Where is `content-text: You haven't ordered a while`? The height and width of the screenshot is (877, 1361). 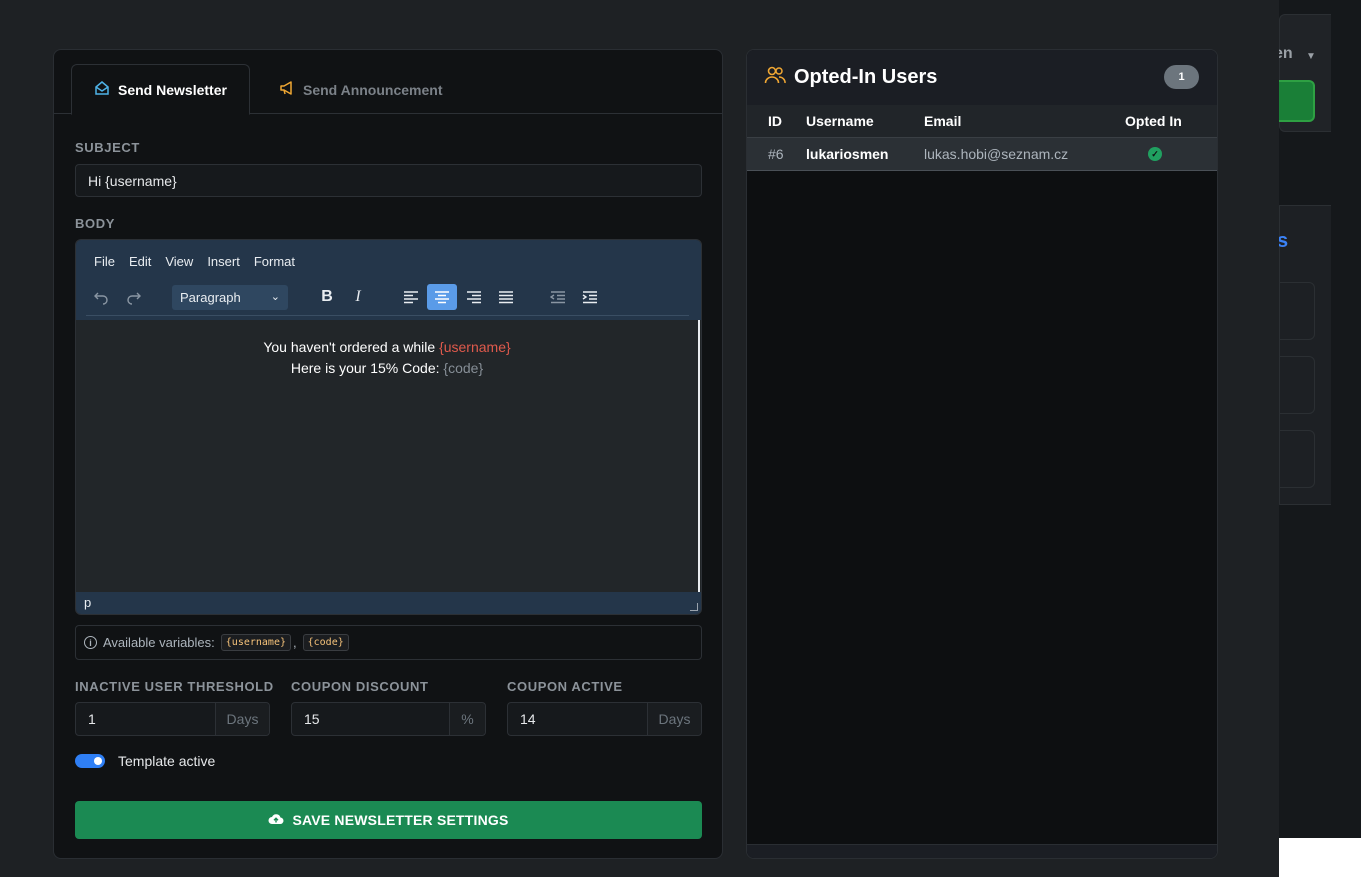
content-text: You haven't ordered a while is located at coordinates (351, 347).